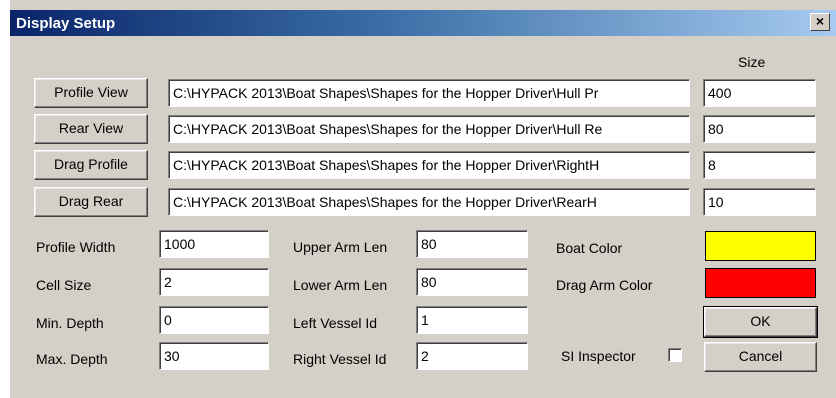  I want to click on ok-button: OK, so click(760, 322).